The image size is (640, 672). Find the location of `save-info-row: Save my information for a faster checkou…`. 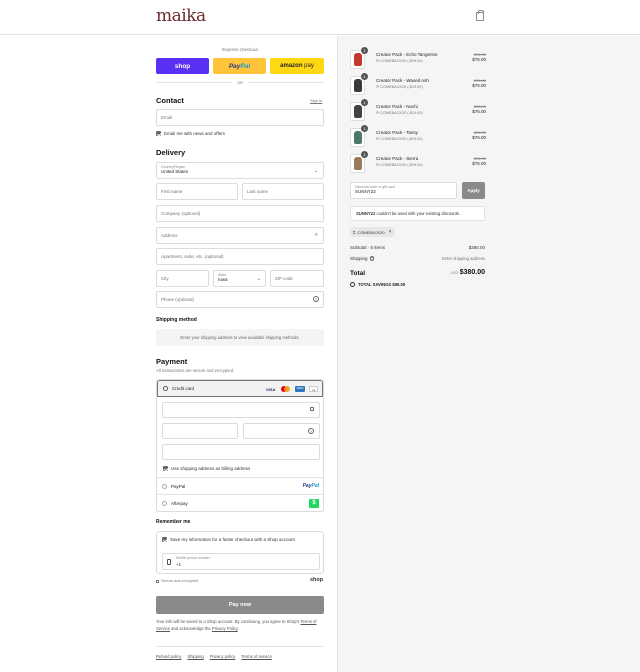

save-info-row: Save my information for a faster checkou… is located at coordinates (228, 539).